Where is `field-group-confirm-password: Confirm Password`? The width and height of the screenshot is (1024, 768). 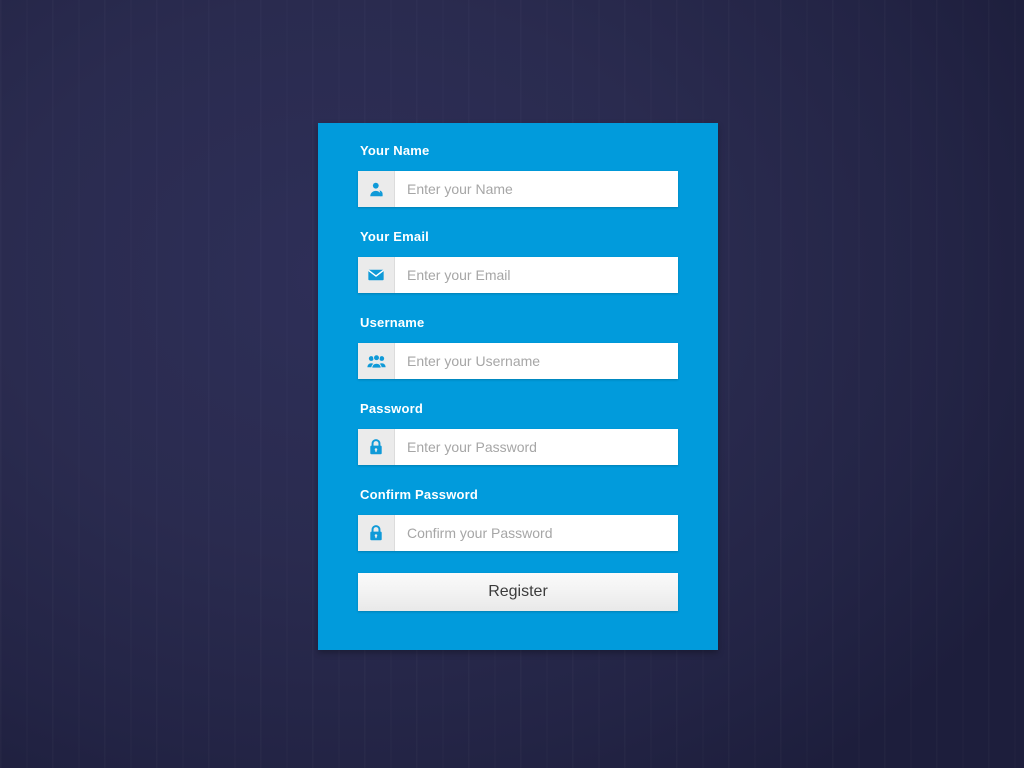
field-group-confirm-password: Confirm Password is located at coordinates (518, 519).